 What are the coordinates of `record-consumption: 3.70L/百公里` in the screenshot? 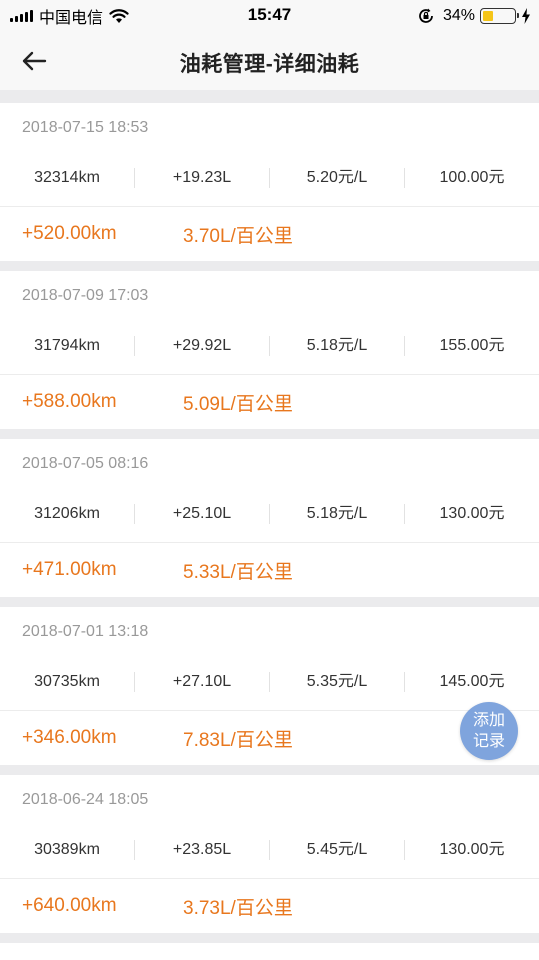 It's located at (238, 236).